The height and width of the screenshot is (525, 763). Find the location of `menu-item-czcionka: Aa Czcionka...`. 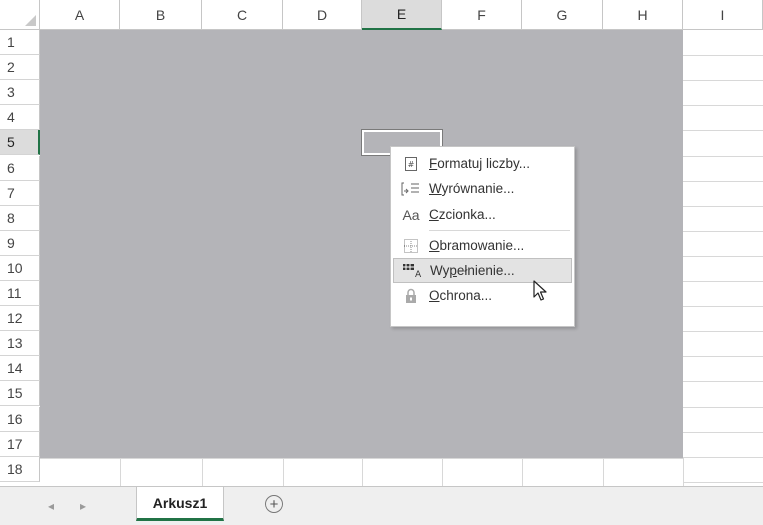

menu-item-czcionka: Aa Czcionka... is located at coordinates (482, 214).